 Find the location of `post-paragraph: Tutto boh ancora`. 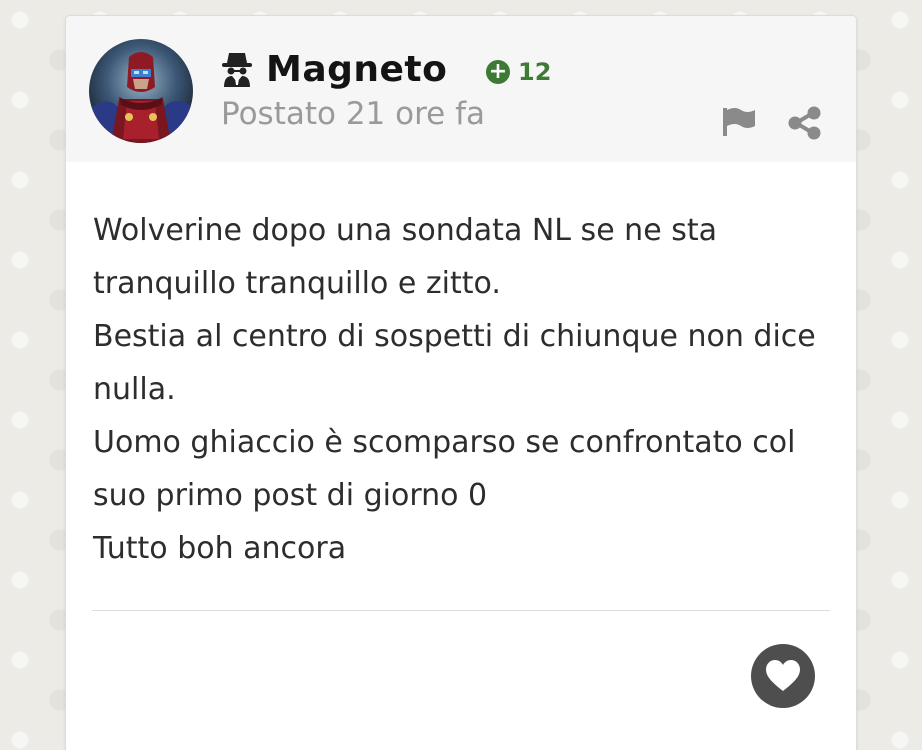

post-paragraph: Tutto boh ancora is located at coordinates (220, 548).